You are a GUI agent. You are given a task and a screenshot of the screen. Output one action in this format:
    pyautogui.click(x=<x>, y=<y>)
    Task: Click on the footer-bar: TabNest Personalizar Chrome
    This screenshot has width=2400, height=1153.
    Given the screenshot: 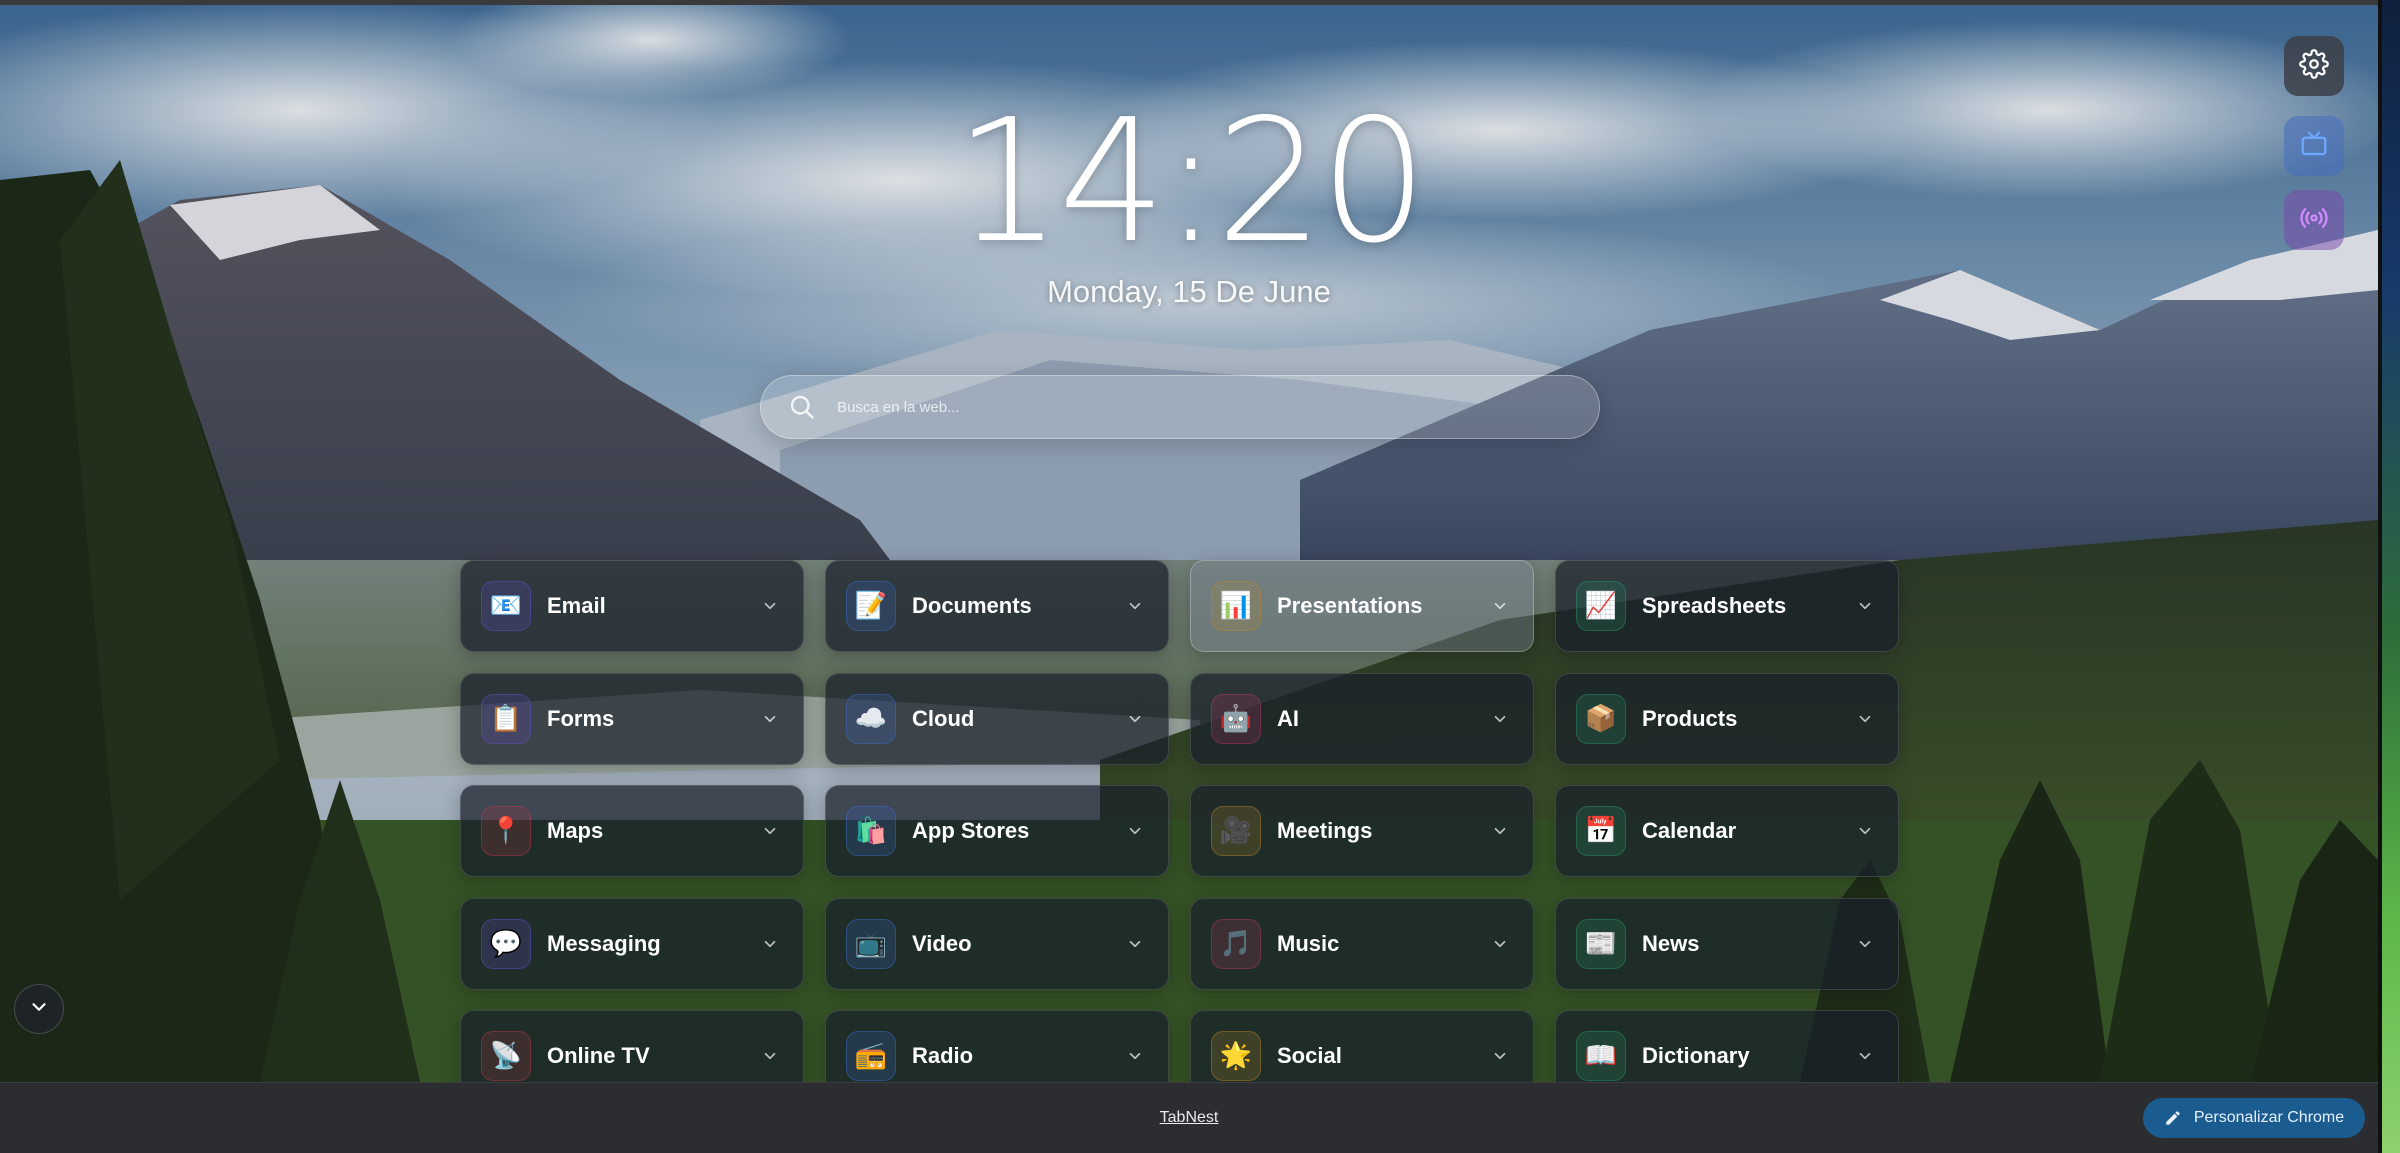 What is the action you would take?
    pyautogui.click(x=1189, y=1117)
    